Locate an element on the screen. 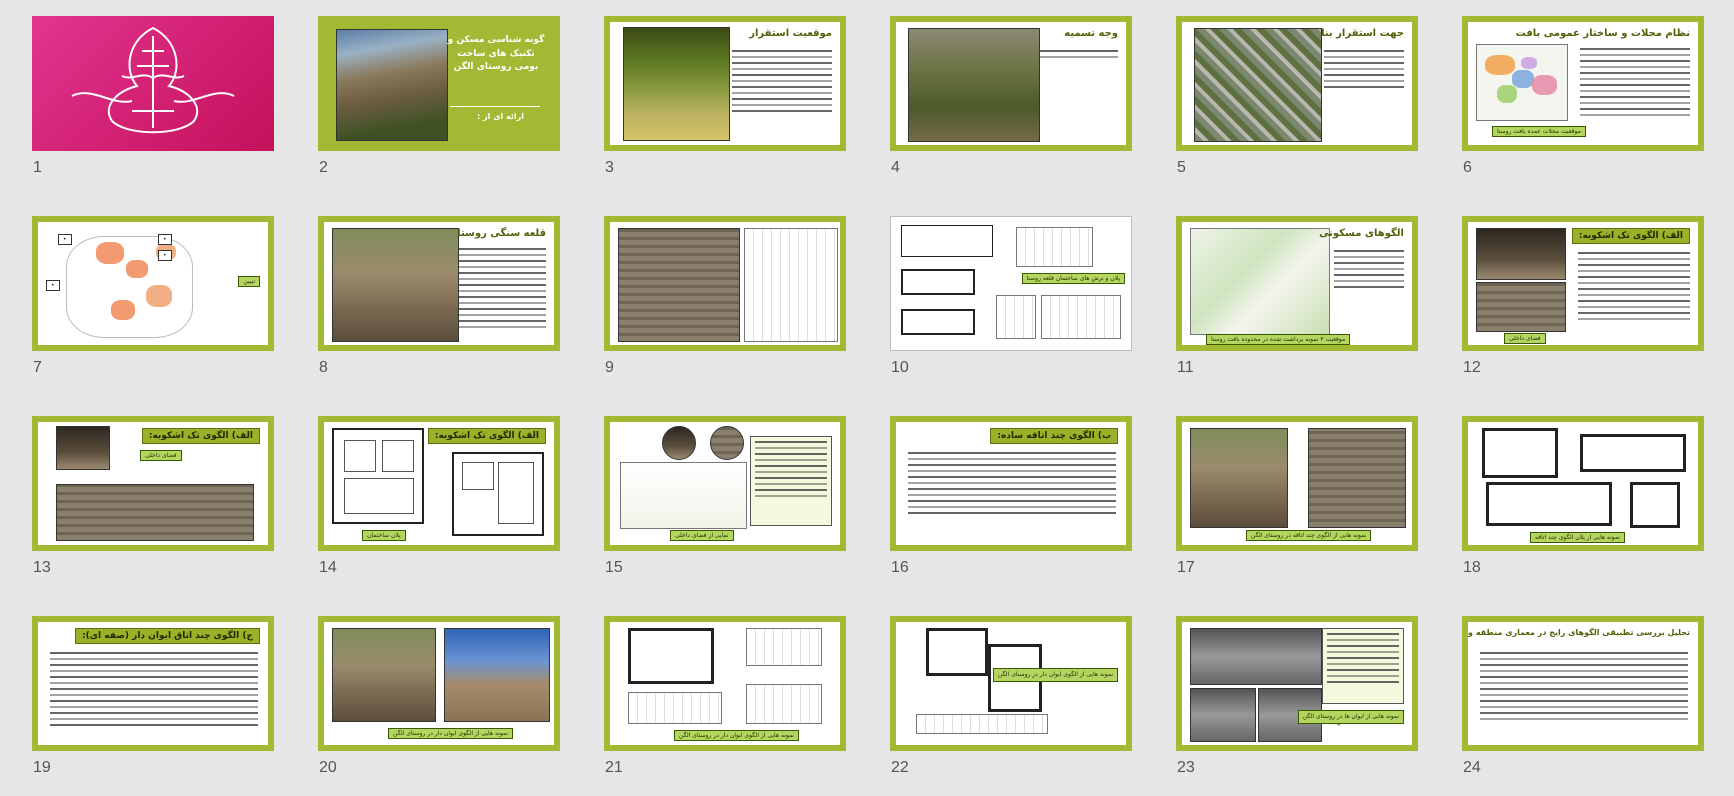 The height and width of the screenshot is (796, 1734). slide-number: 12 is located at coordinates (1472, 367).